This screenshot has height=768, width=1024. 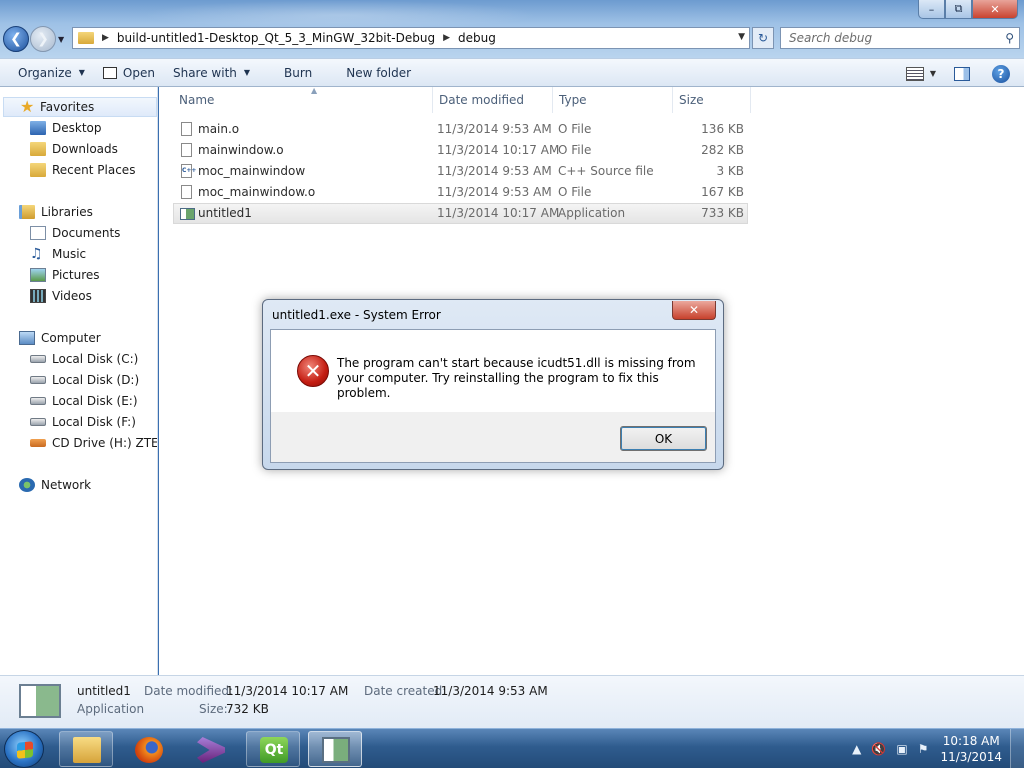 I want to click on nav-desktop: Desktop, so click(x=66, y=128).